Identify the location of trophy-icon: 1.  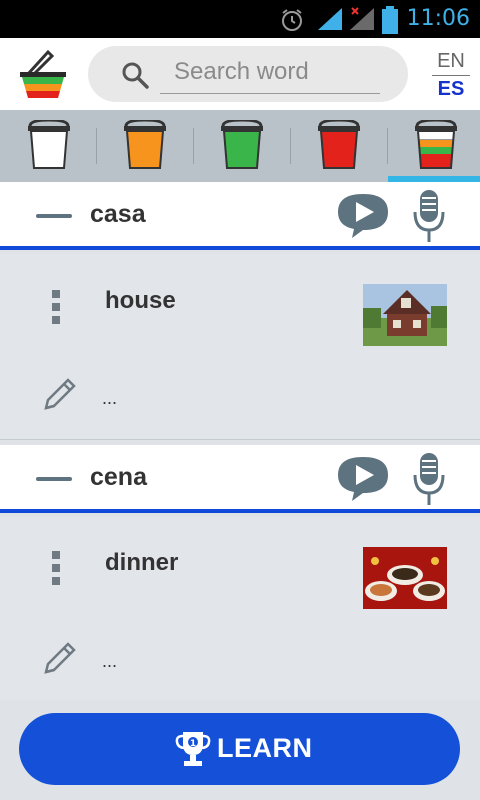
(193, 749).